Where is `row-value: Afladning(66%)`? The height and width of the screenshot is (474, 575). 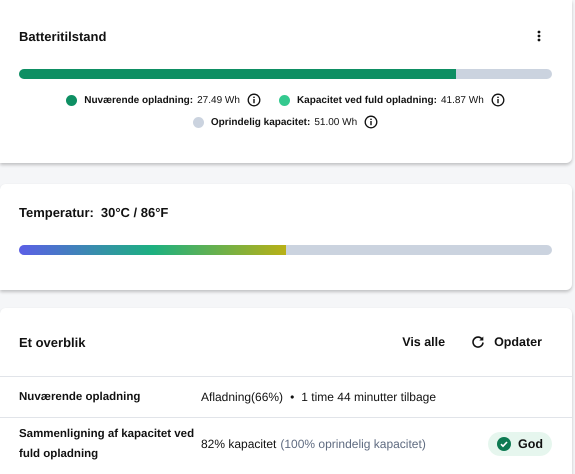
row-value: Afladning(66%) is located at coordinates (242, 397).